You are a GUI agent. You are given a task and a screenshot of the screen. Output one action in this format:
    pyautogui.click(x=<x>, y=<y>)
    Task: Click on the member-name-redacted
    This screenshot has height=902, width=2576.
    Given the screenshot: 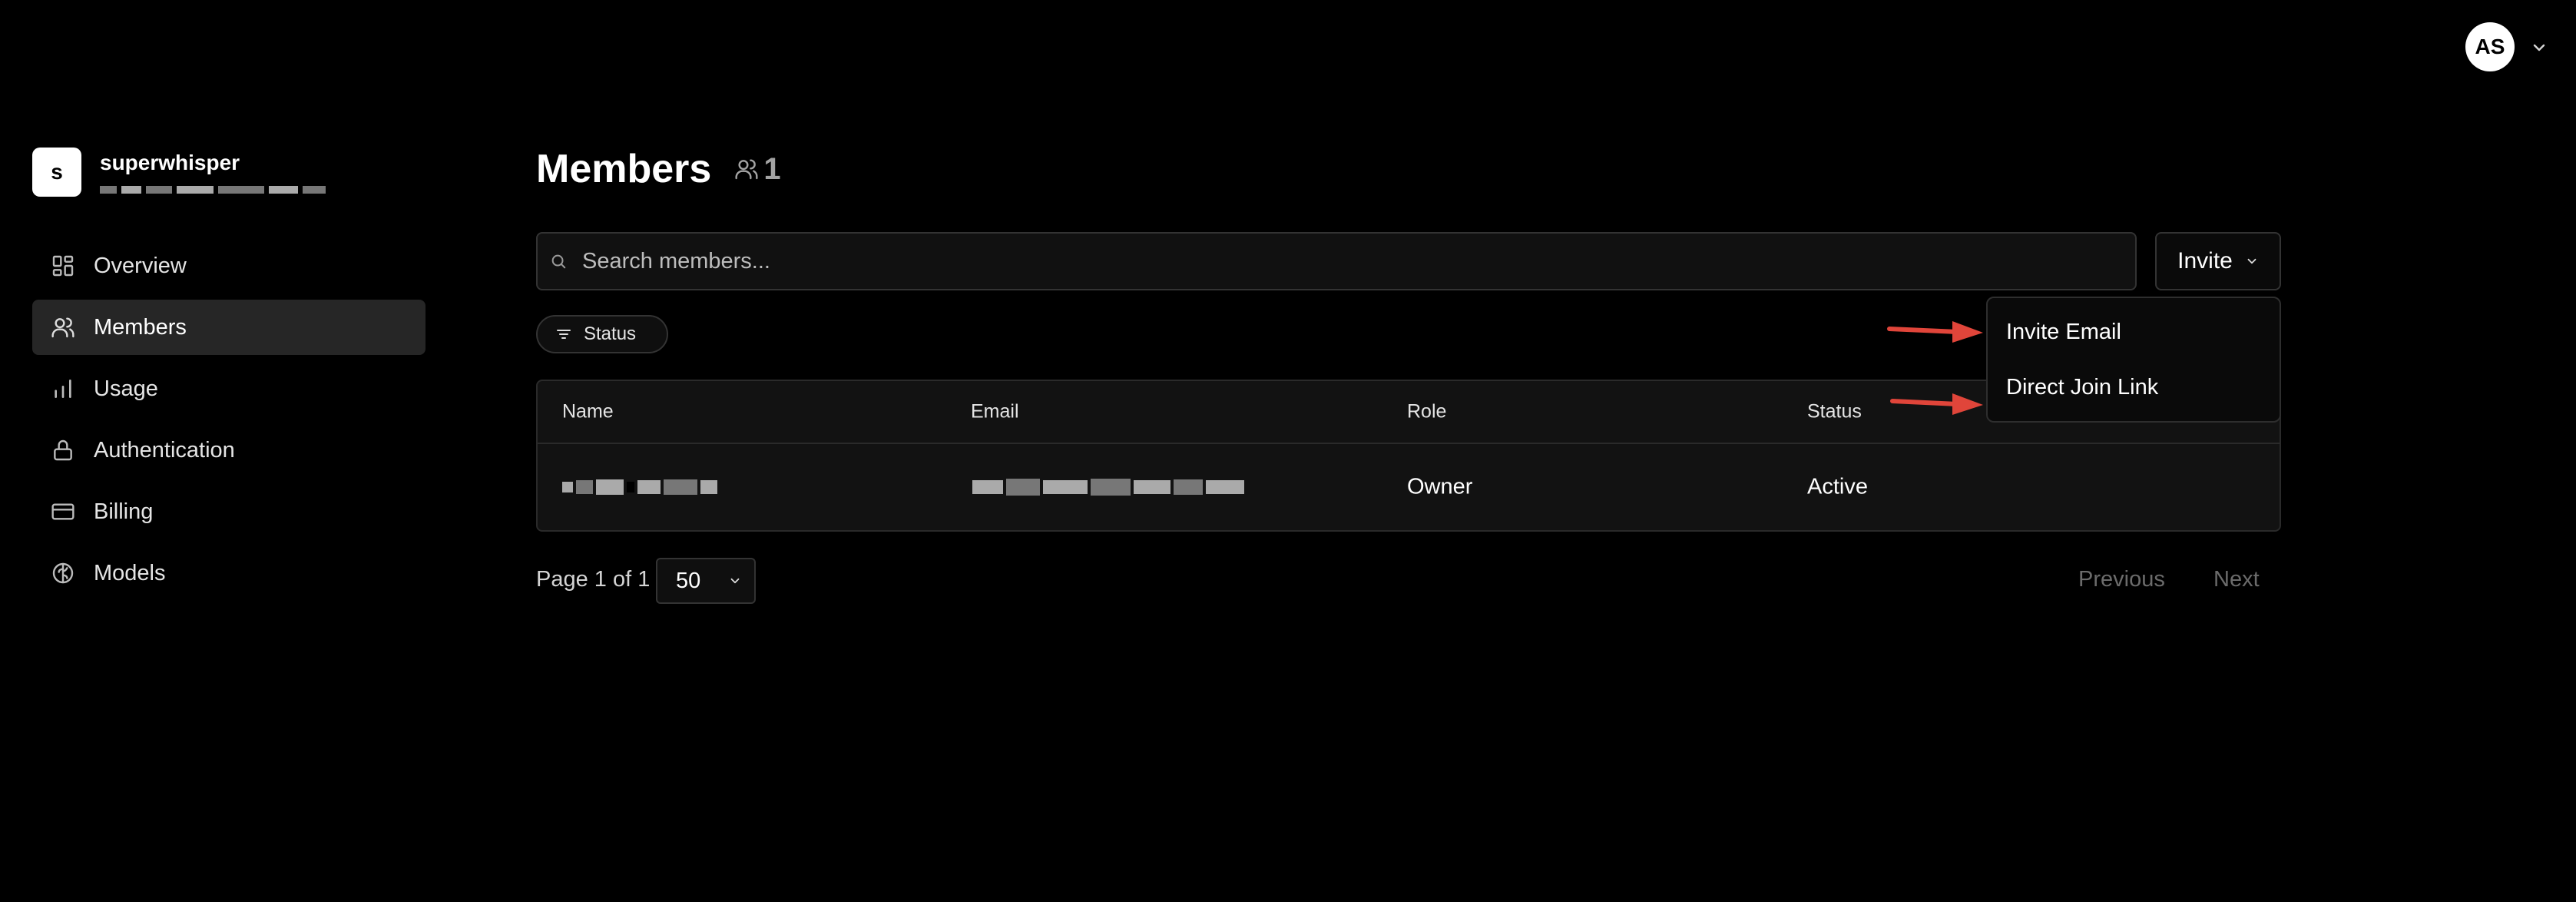 What is the action you would take?
    pyautogui.click(x=640, y=487)
    